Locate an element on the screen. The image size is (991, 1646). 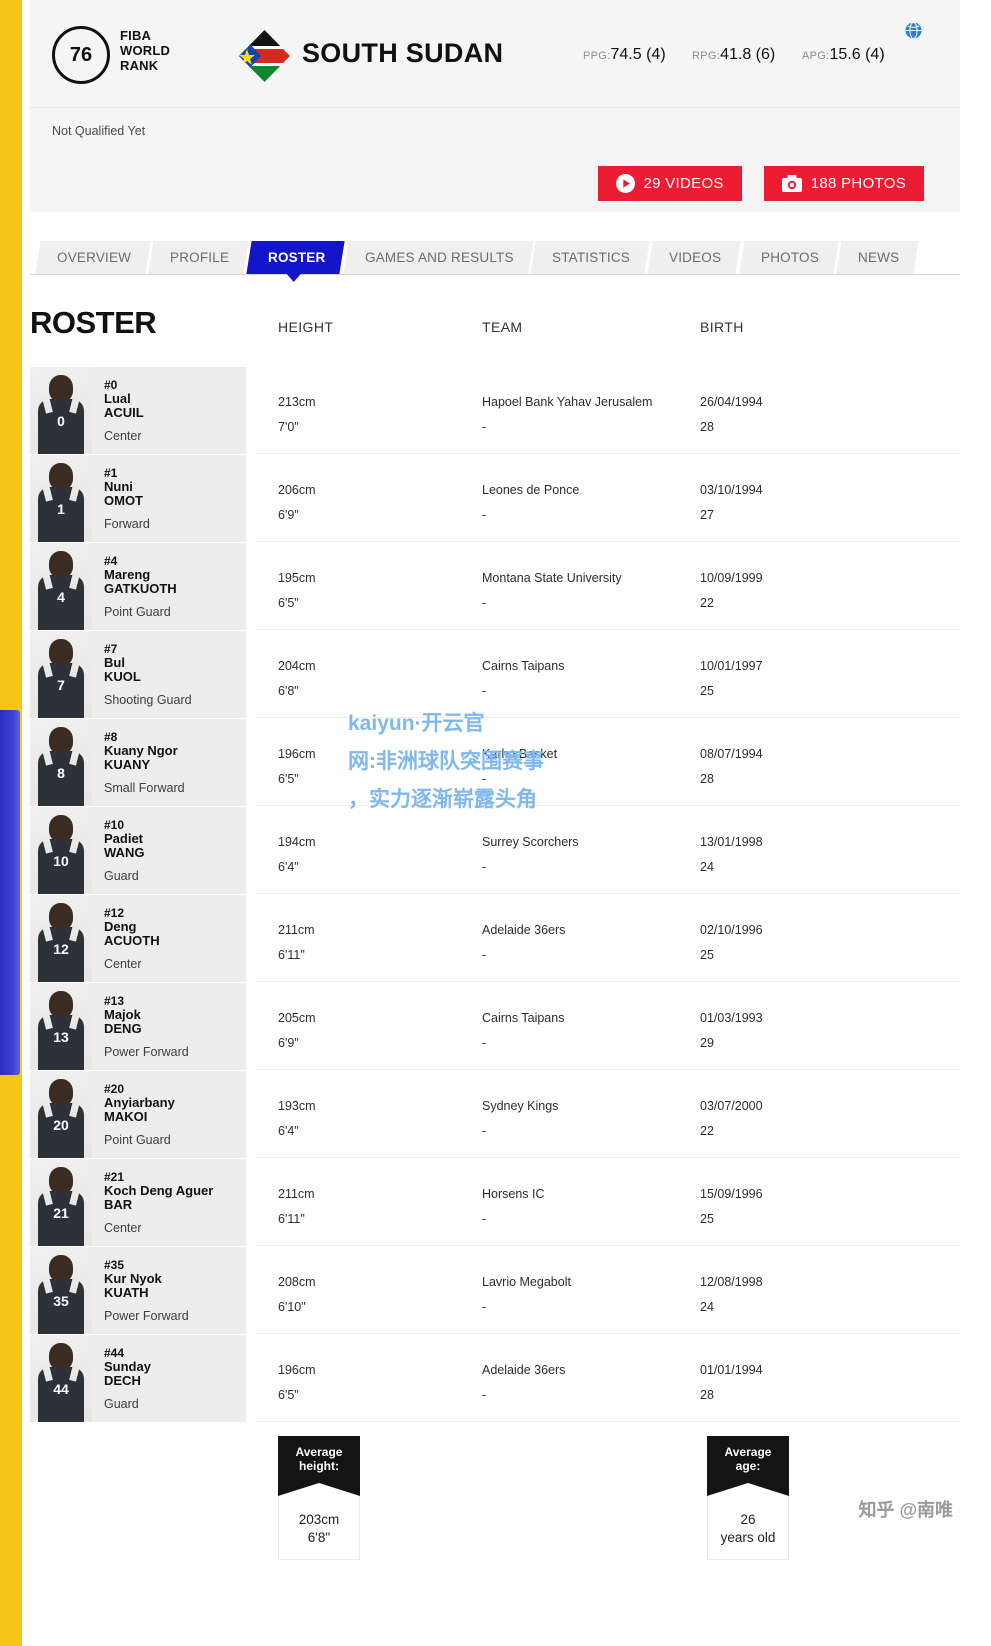
player-data: 193cm 6'4" Sydney Kings - 03/07/2000 22 is located at coordinates (608, 1114).